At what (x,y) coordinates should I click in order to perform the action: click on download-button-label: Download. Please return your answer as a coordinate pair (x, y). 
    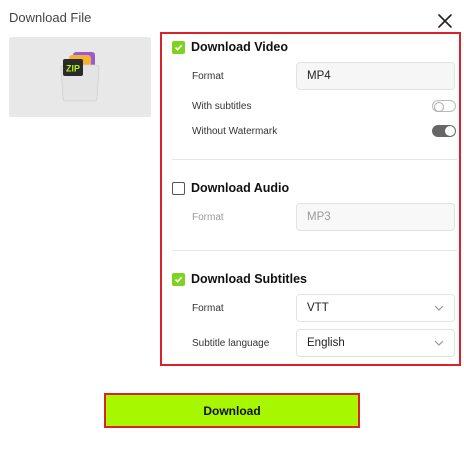
    Looking at the image, I should click on (232, 410).